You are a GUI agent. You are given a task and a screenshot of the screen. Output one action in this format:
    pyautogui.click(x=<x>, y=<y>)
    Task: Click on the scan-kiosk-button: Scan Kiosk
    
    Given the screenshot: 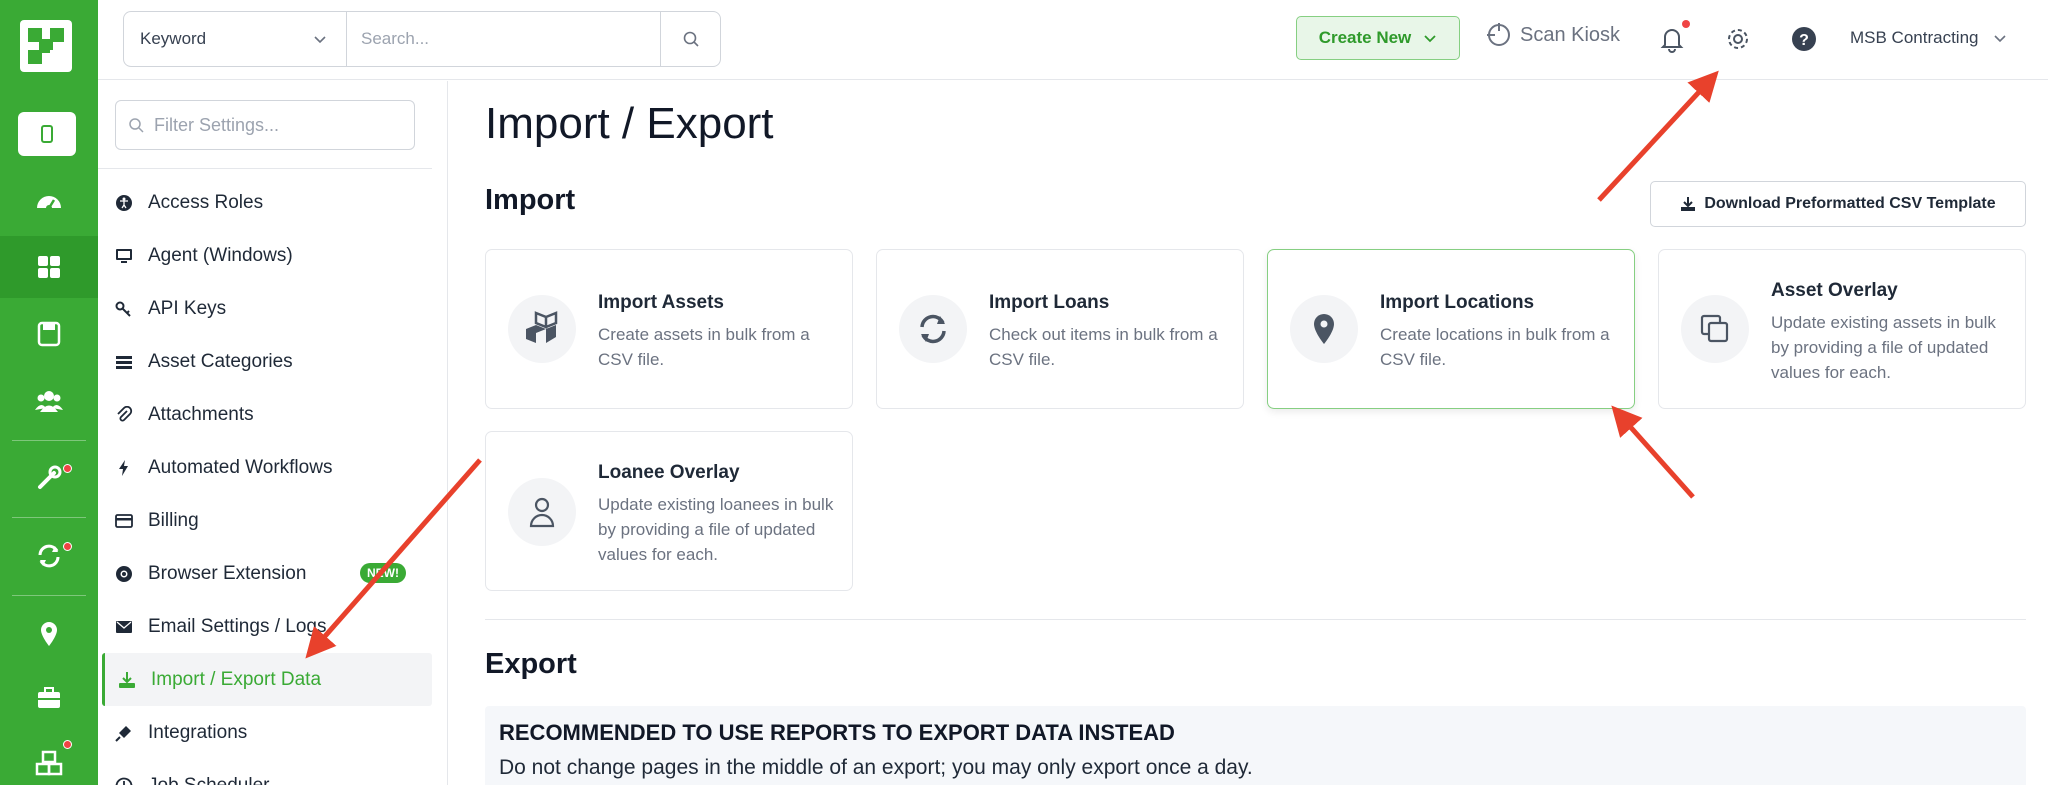 What is the action you would take?
    pyautogui.click(x=1553, y=35)
    